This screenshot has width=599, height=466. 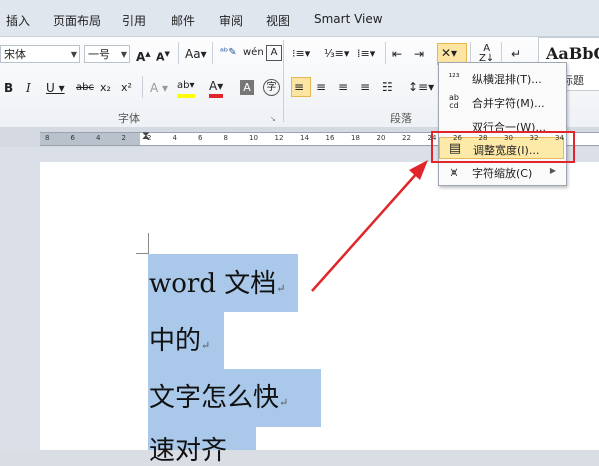 What do you see at coordinates (253, 138) in the screenshot?
I see `ruler-tick-label: 10` at bounding box center [253, 138].